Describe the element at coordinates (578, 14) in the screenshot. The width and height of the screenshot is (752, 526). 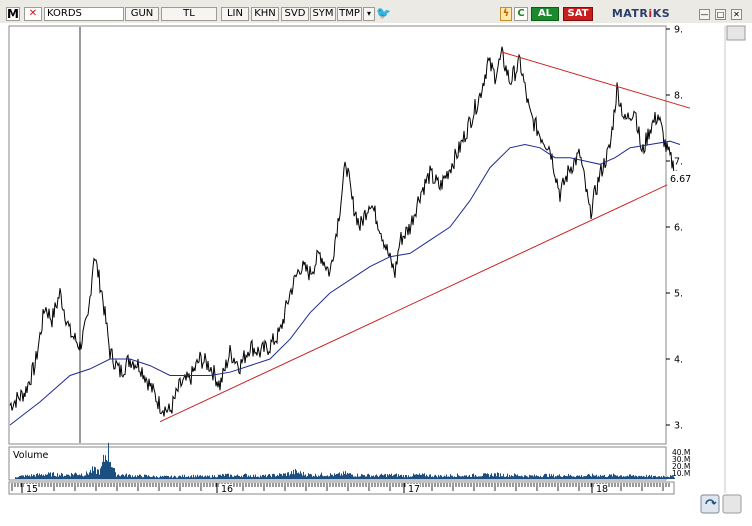
I see `sell-button: SAT` at that location.